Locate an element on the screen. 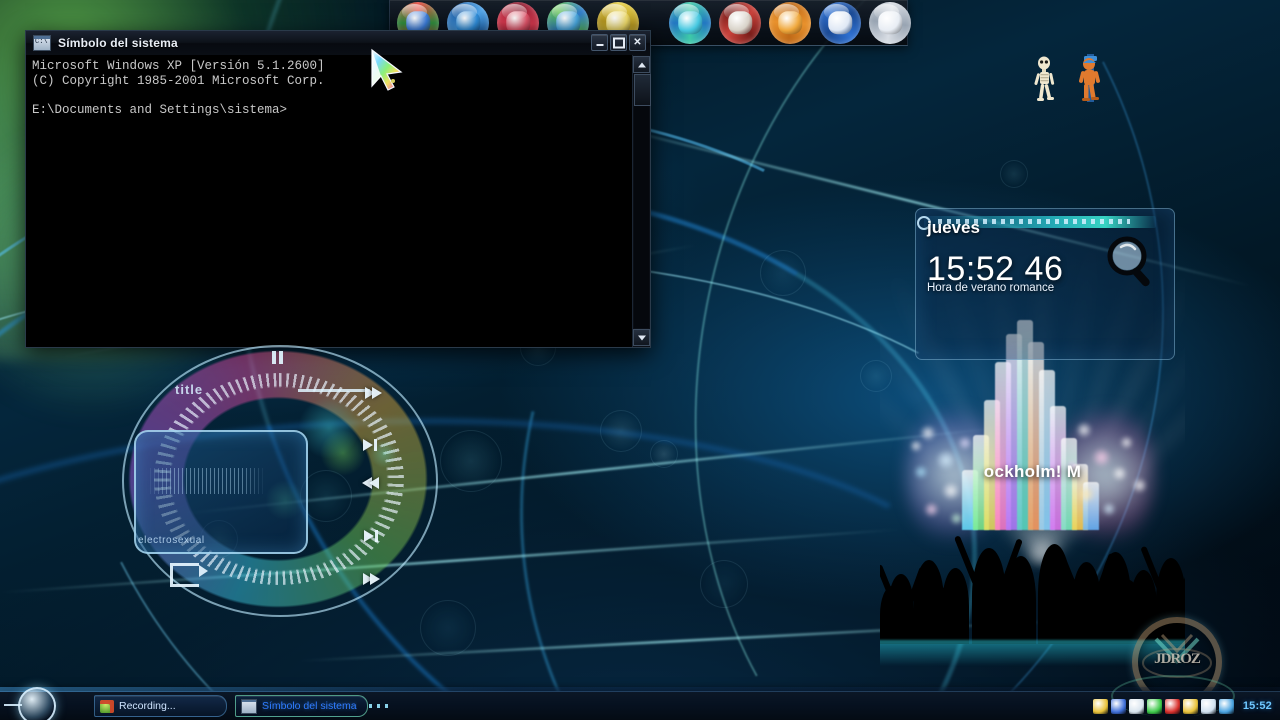 Image resolution: width=1280 pixels, height=720 pixels. user-icon is located at coordinates (1118, 706).